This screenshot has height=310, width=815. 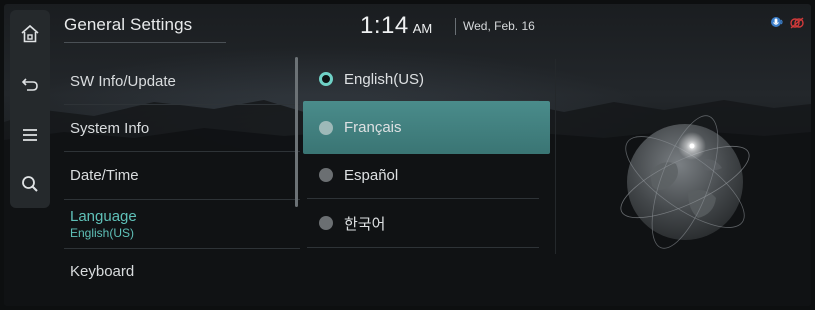 What do you see at coordinates (555, 156) in the screenshot?
I see `panel-divider` at bounding box center [555, 156].